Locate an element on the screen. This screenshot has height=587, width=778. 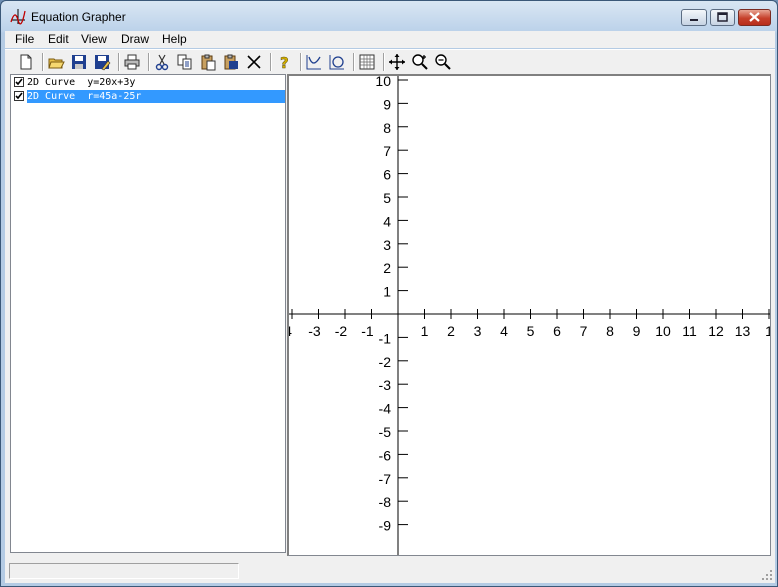
equation-label: 2D Curve r=45a-25r is located at coordinates (156, 96).